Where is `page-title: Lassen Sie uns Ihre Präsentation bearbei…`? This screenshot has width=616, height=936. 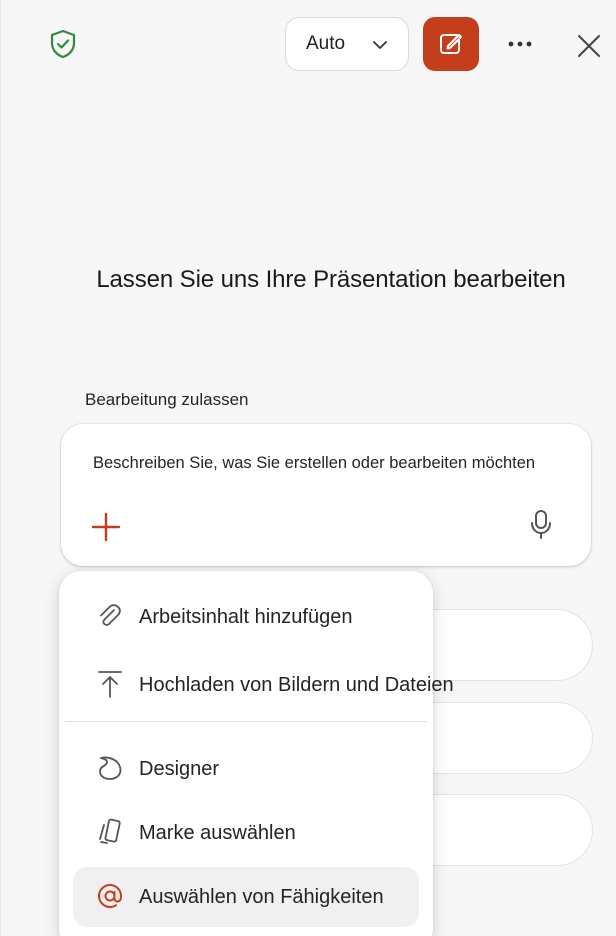
page-title: Lassen Sie uns Ihre Präsentation bearbei… is located at coordinates (331, 279).